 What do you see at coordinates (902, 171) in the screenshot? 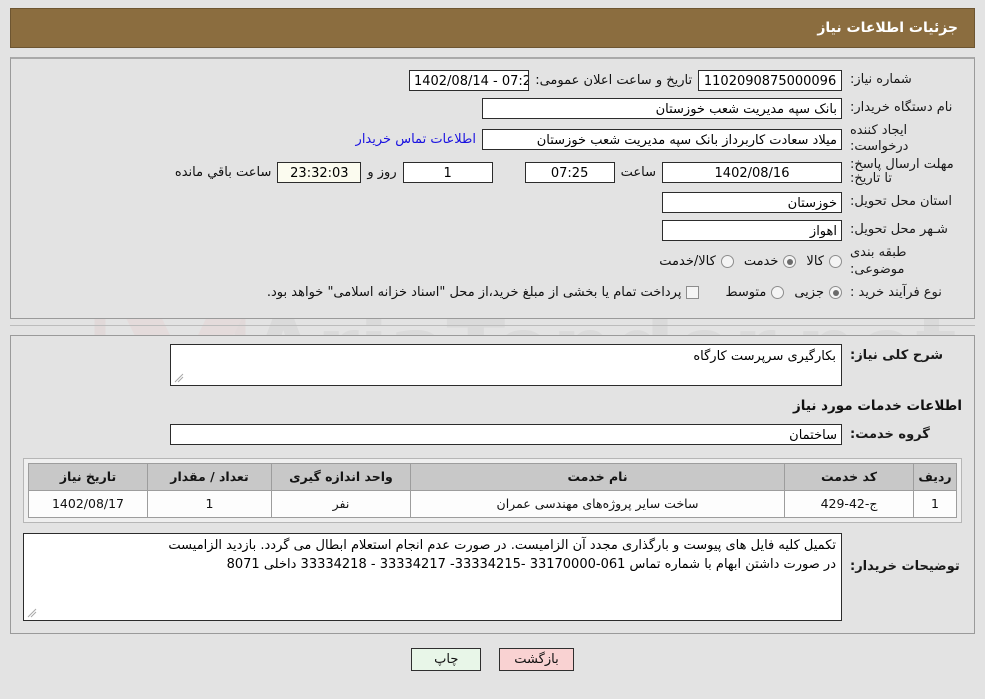
I see `response-deadline-label: مهلت ارسال پاسخ: تا تاریخ:` at bounding box center [902, 171].